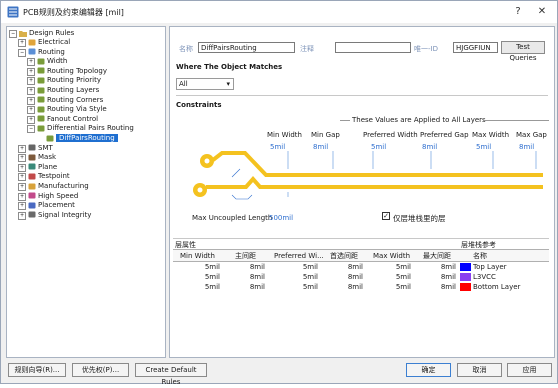 The width and height of the screenshot is (558, 388). What do you see at coordinates (52, 33) in the screenshot?
I see `tree-root-label: Design Rules` at bounding box center [52, 33].